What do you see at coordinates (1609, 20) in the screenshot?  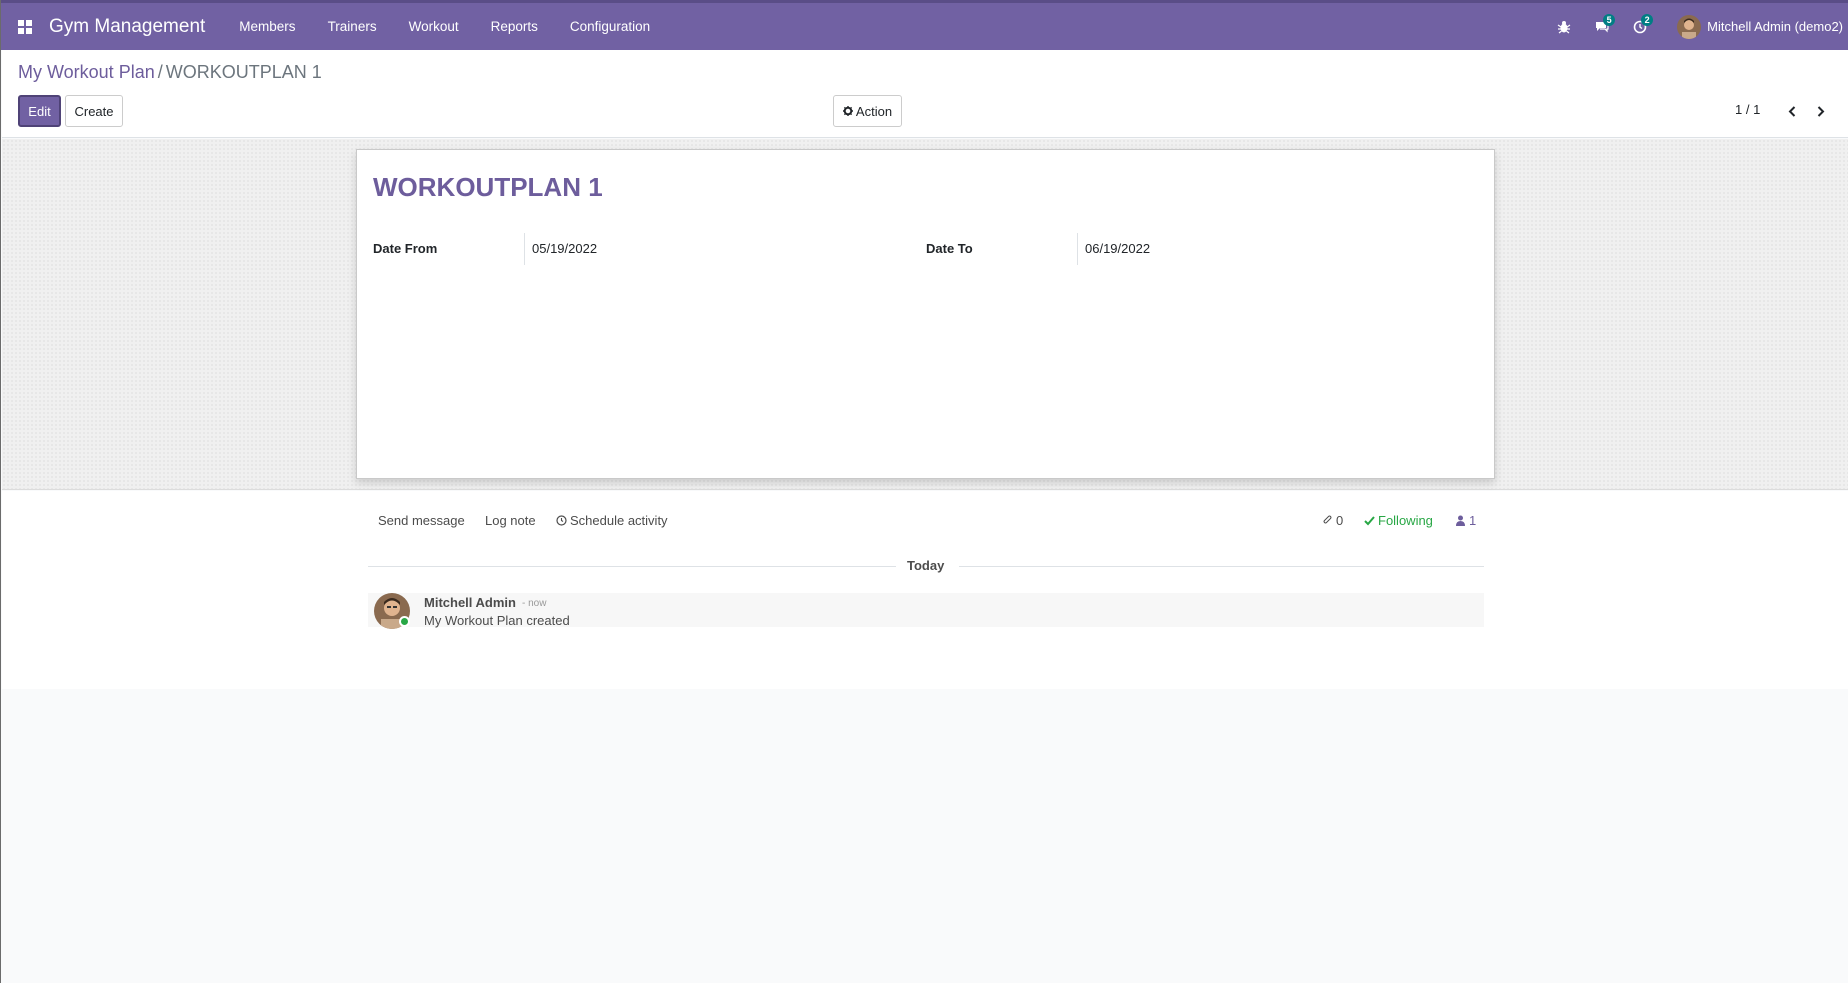 I see `messages-badge: 5` at bounding box center [1609, 20].